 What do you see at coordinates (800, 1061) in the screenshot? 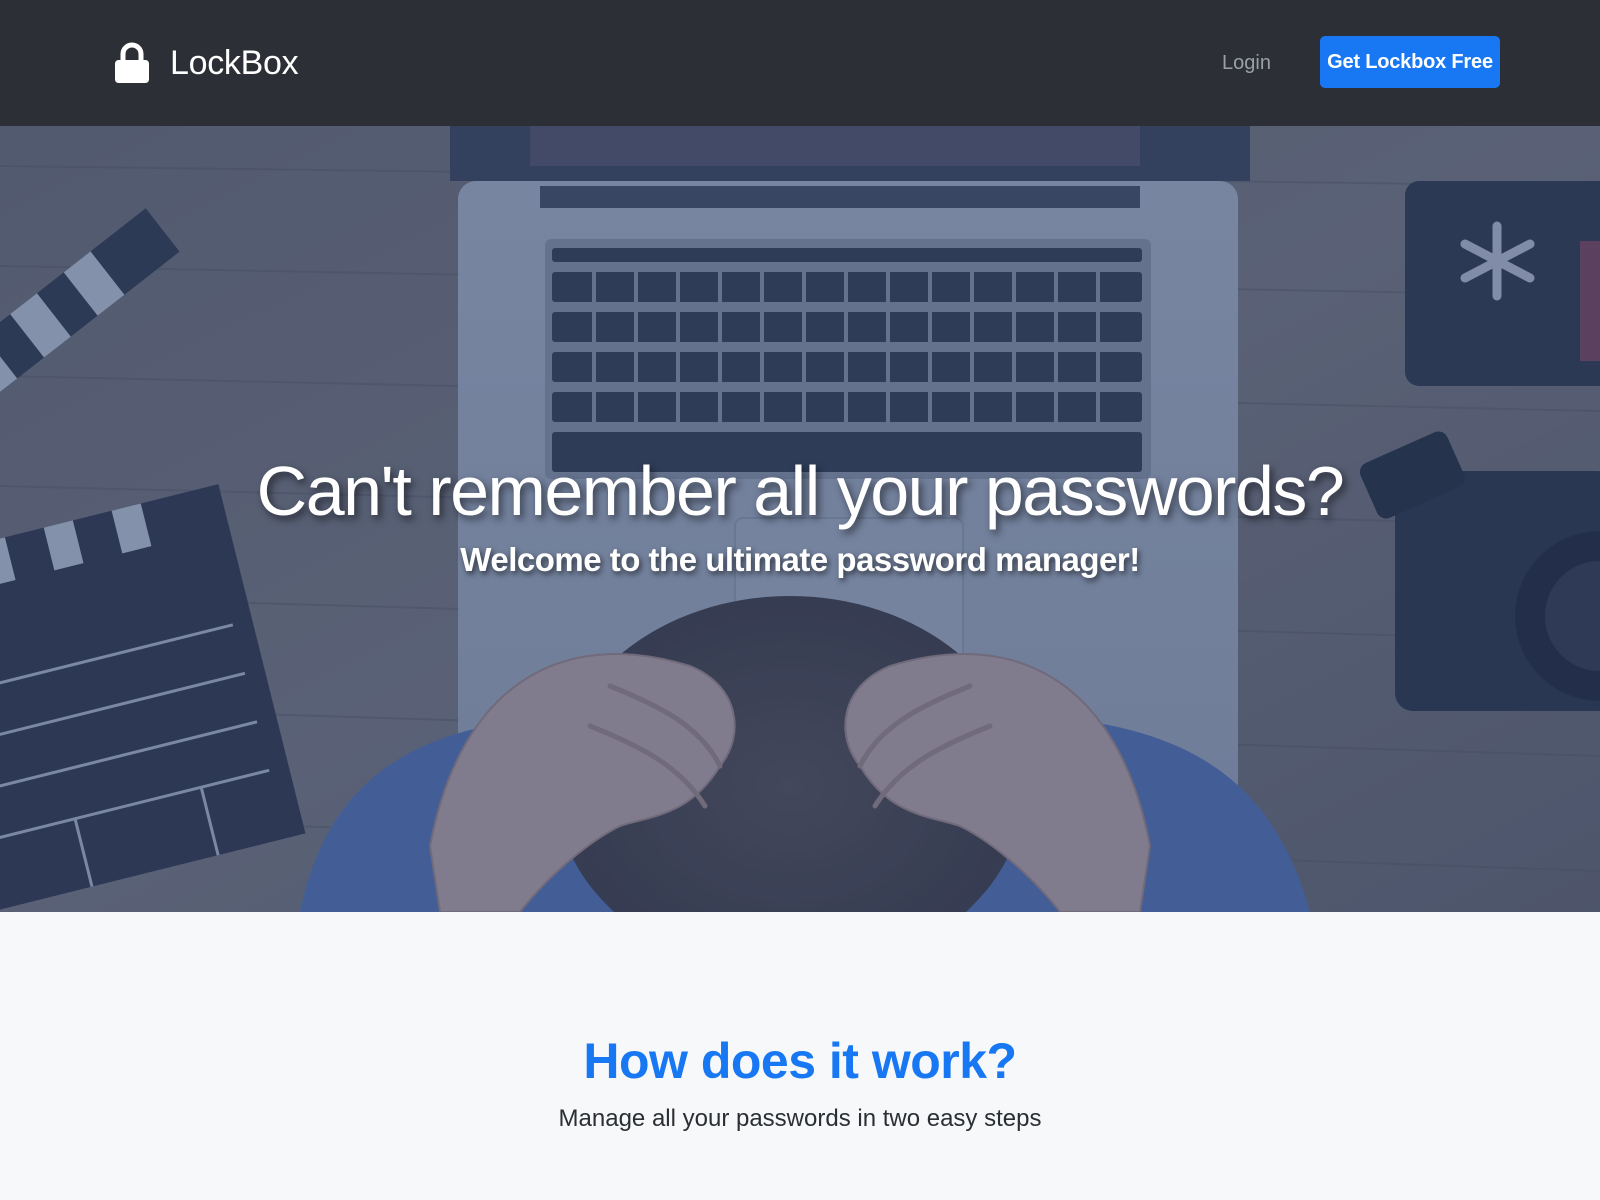
I see `how-it-works-title: How does it work?` at bounding box center [800, 1061].